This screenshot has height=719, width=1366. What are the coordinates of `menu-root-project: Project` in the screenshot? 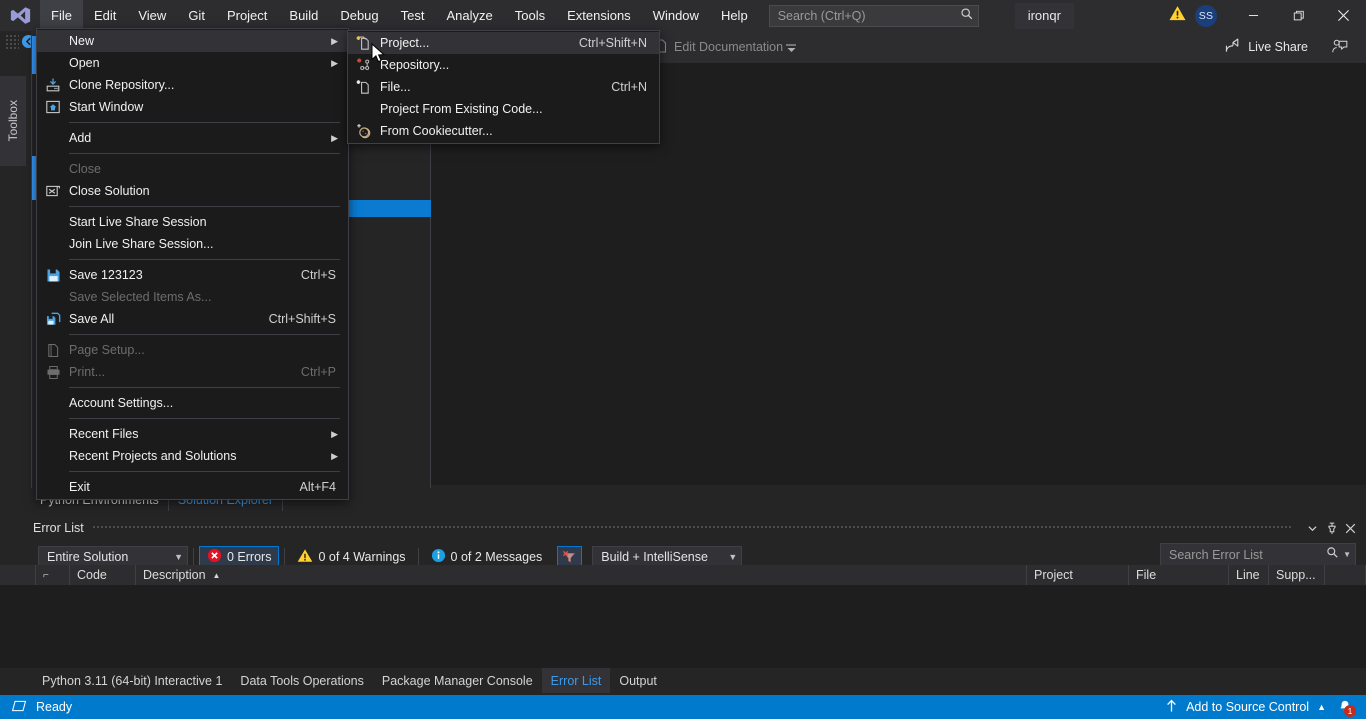 It's located at (247, 15).